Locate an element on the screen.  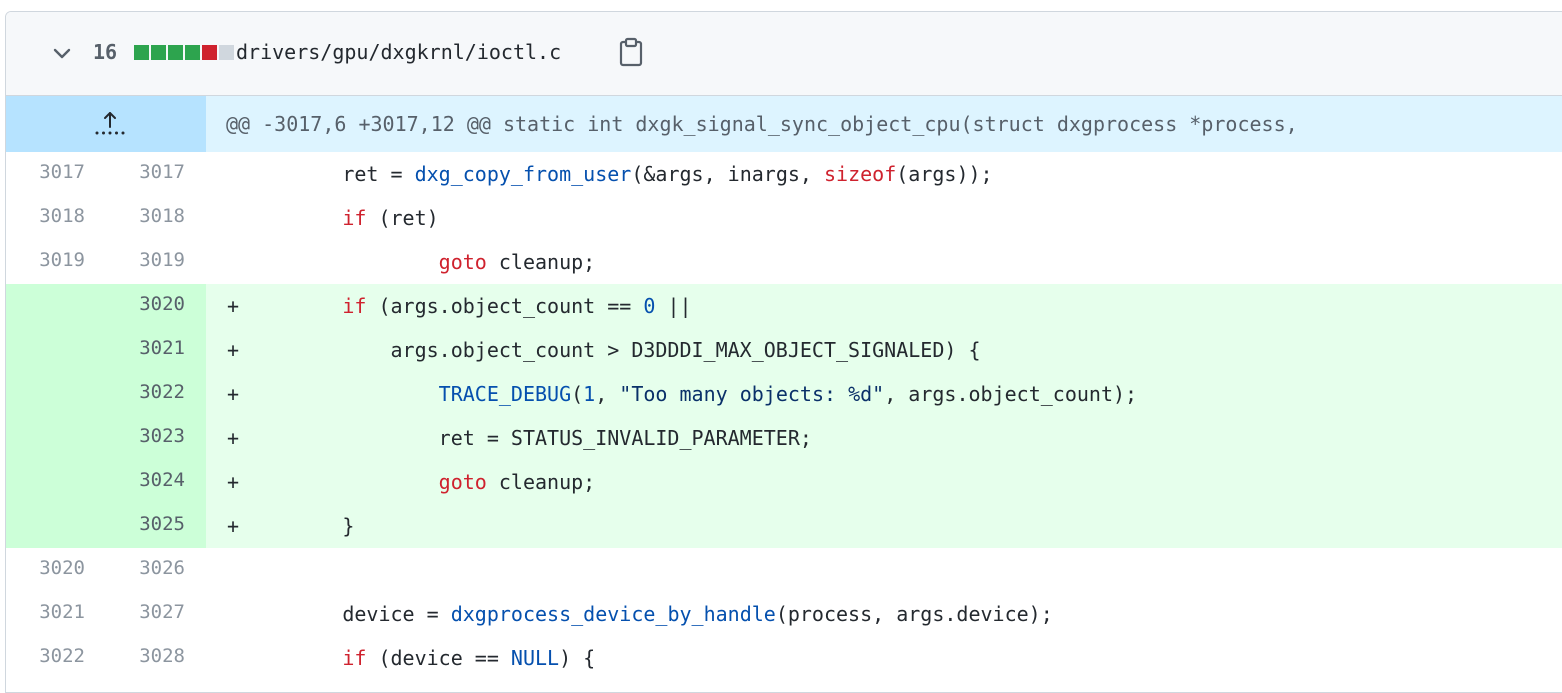
new-line-number: 3024 is located at coordinates (156, 482).